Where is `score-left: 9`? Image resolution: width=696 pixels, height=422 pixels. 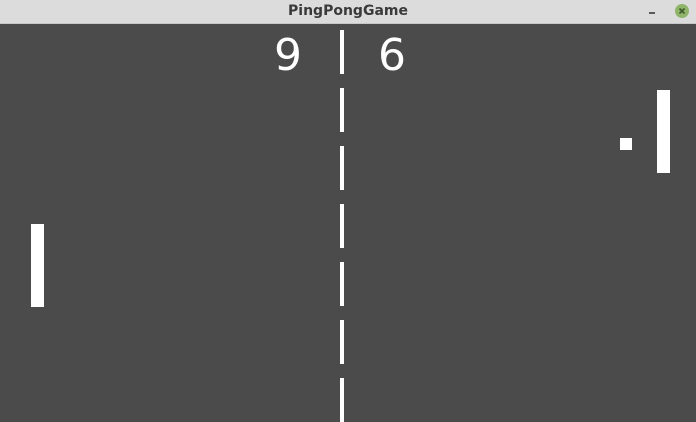
score-left: 9 is located at coordinates (288, 55).